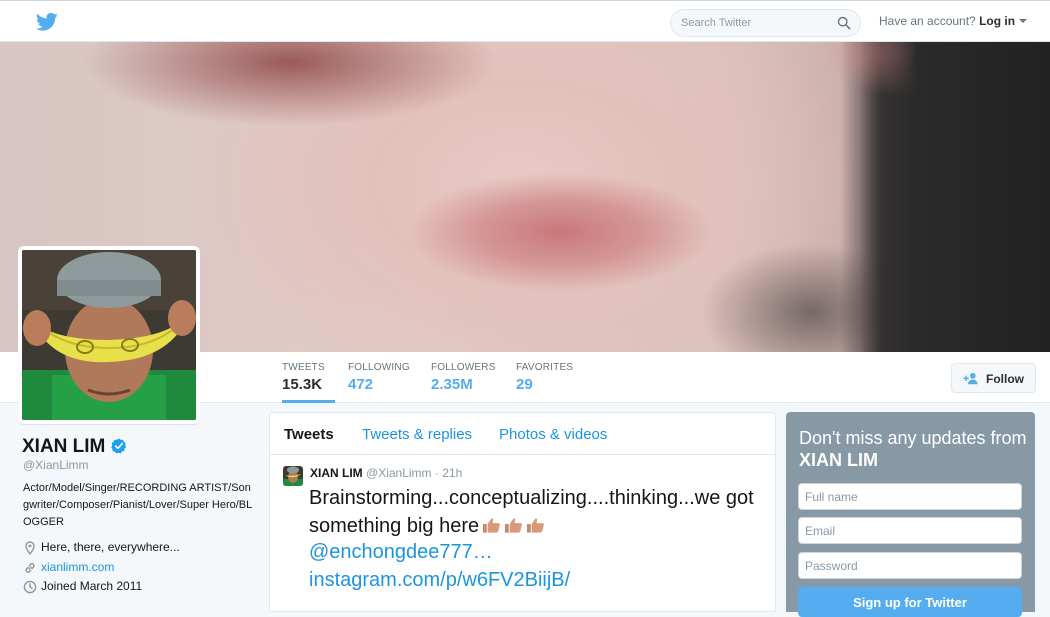 This screenshot has height=617, width=1050. Describe the element at coordinates (439, 580) in the screenshot. I see `tweet-url-link: instagram.com/p/w6FV2BiijB/` at that location.